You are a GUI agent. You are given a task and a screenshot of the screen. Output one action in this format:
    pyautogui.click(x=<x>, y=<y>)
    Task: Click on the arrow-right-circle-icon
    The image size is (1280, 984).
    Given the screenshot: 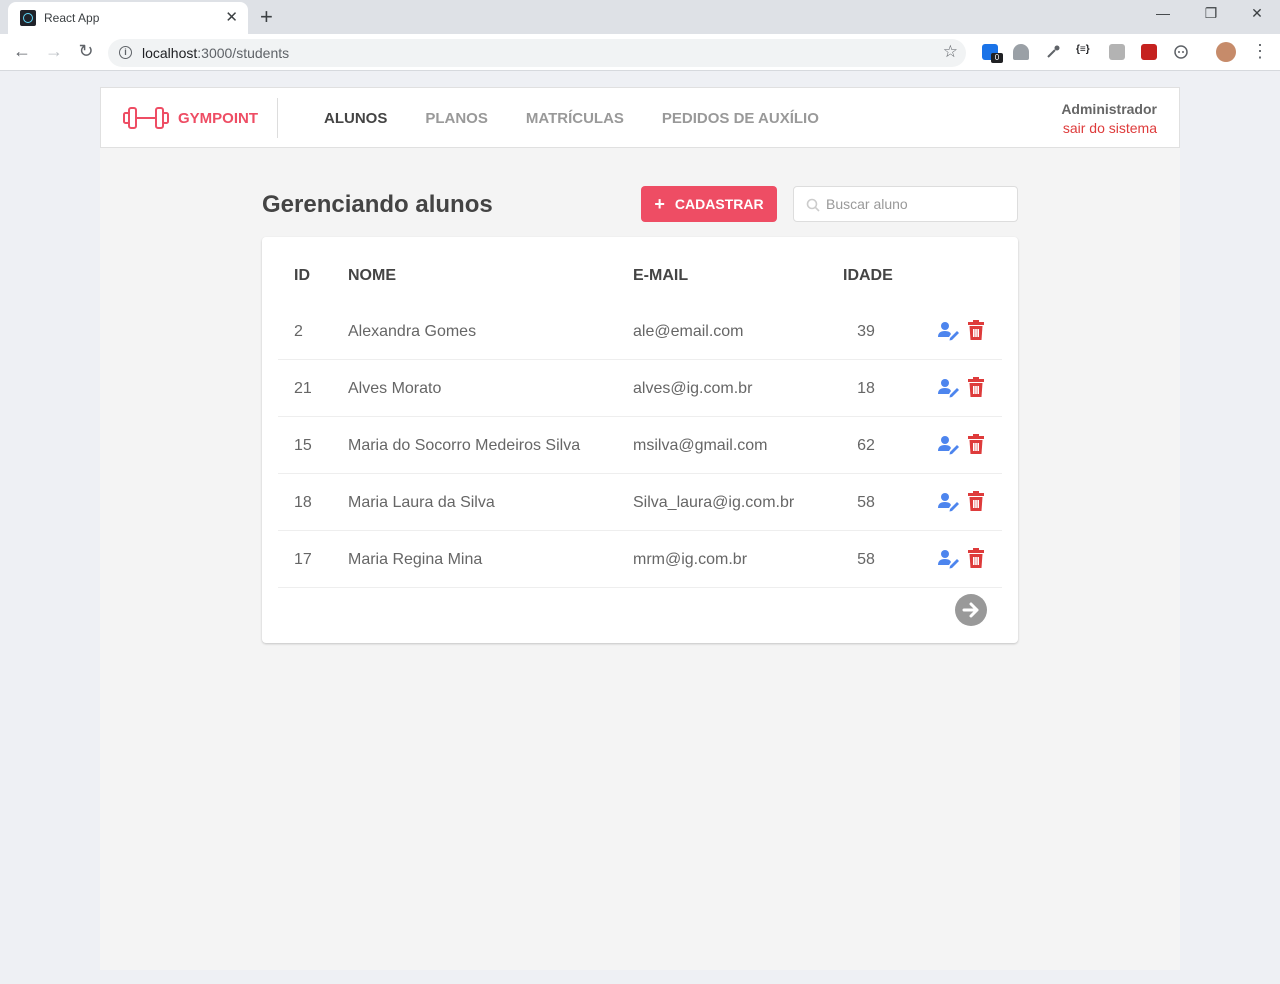 What is the action you would take?
    pyautogui.click(x=970, y=610)
    